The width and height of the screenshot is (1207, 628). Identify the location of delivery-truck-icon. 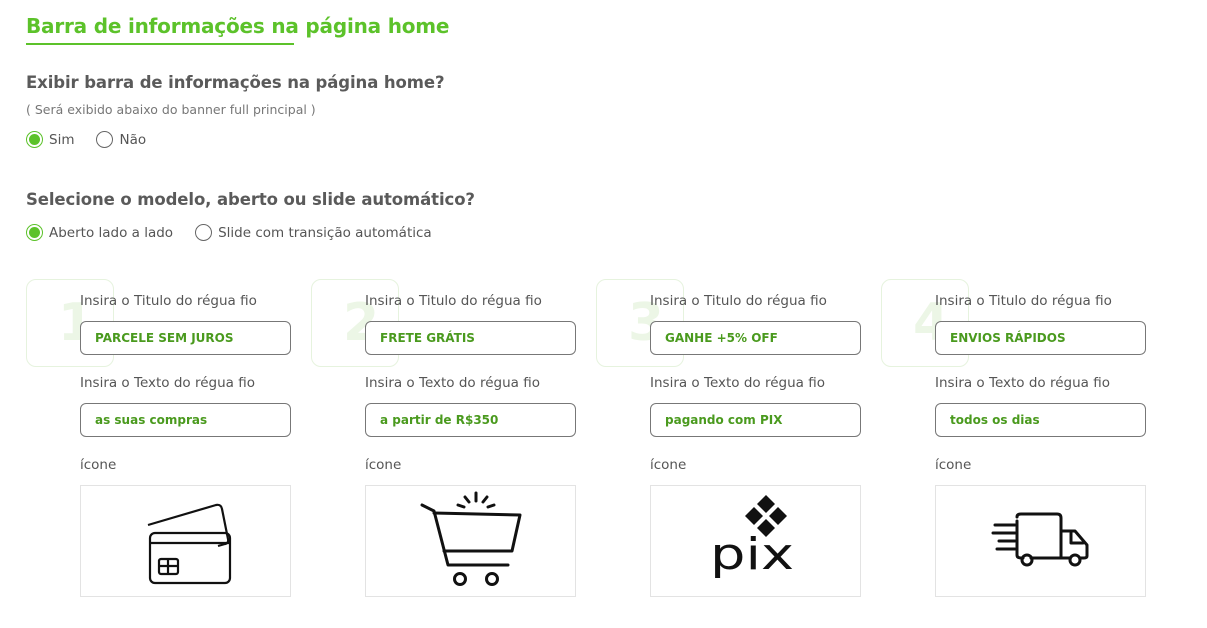
(1039, 539).